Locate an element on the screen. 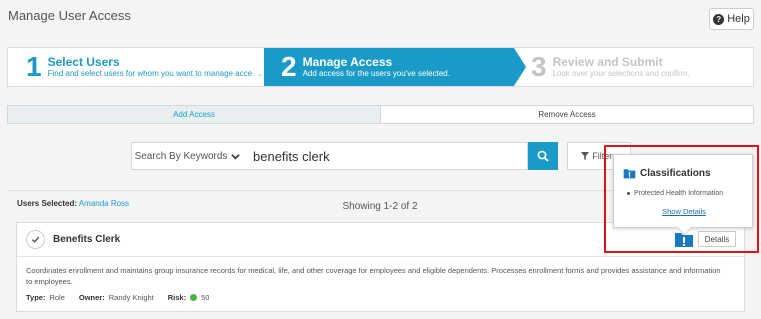  search-input is located at coordinates (385, 156).